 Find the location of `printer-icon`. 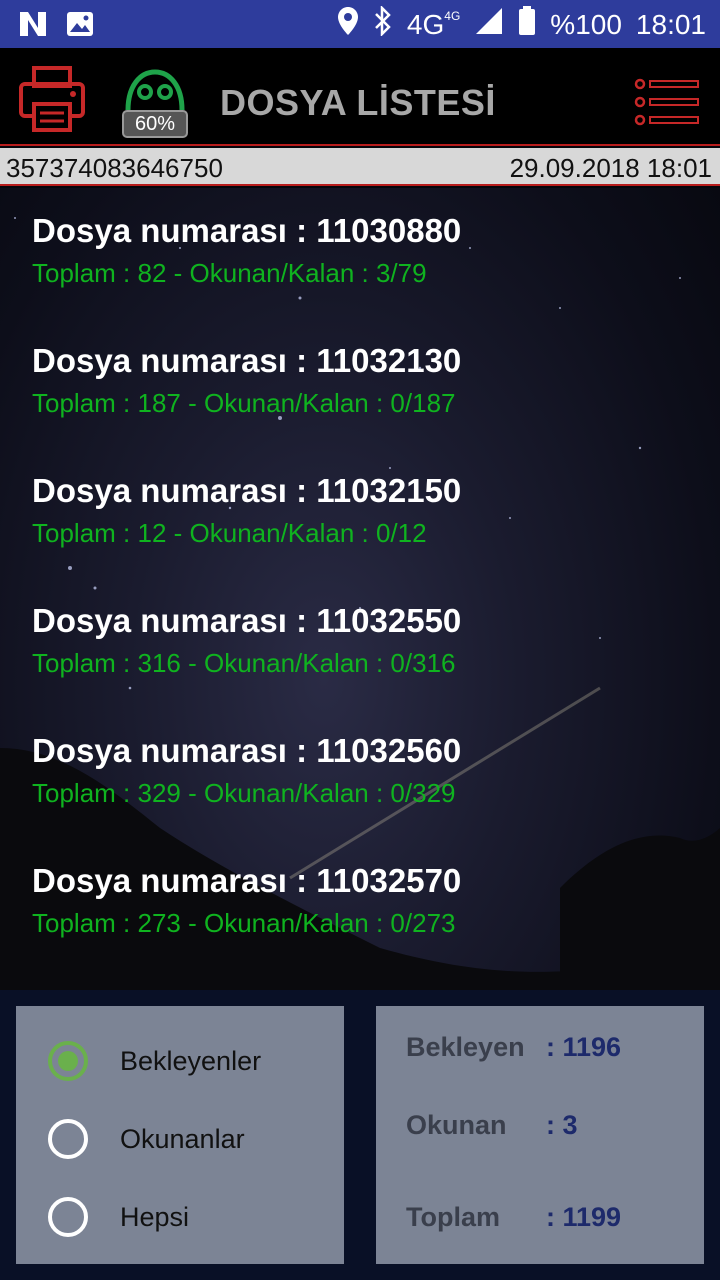

printer-icon is located at coordinates (52, 99).